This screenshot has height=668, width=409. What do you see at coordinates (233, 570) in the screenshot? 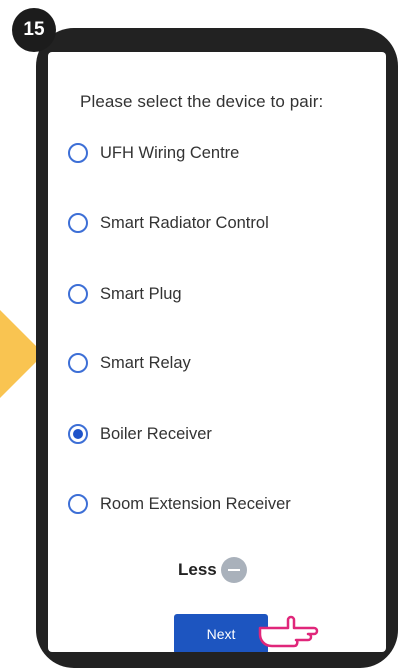
I see `collapse-minus-icon` at bounding box center [233, 570].